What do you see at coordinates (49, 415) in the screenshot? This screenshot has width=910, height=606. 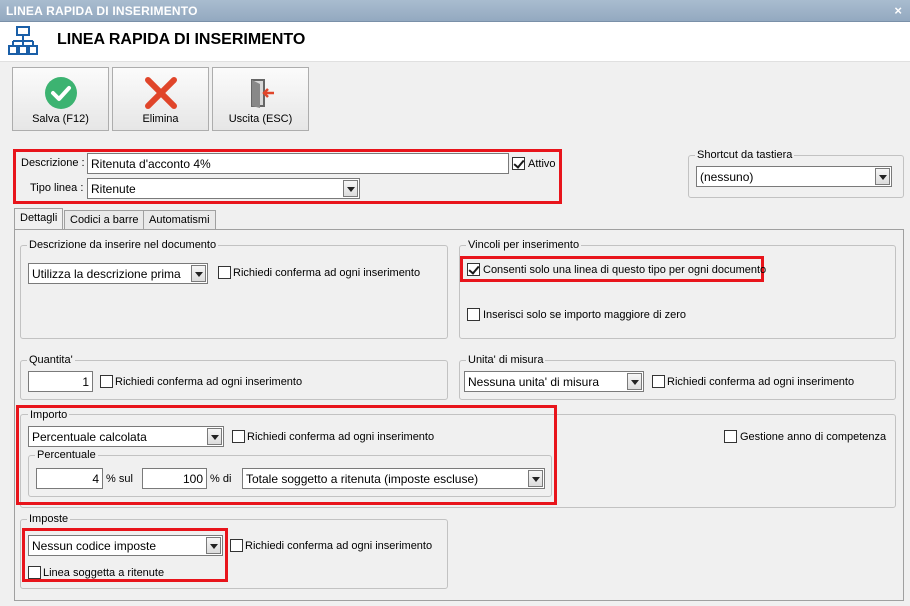 I see `importo-title: Importo` at bounding box center [49, 415].